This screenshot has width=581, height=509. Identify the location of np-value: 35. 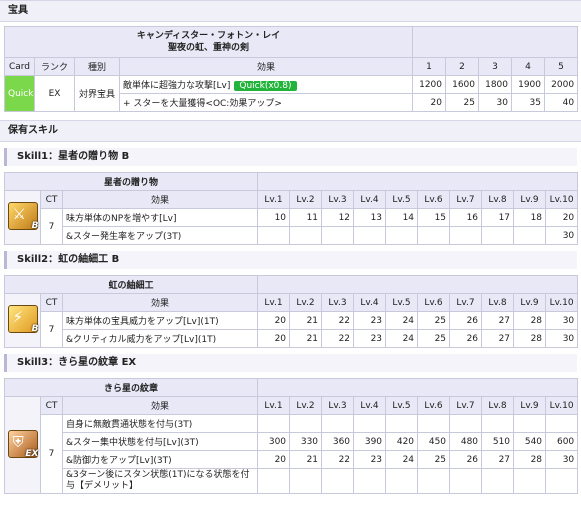
(528, 102).